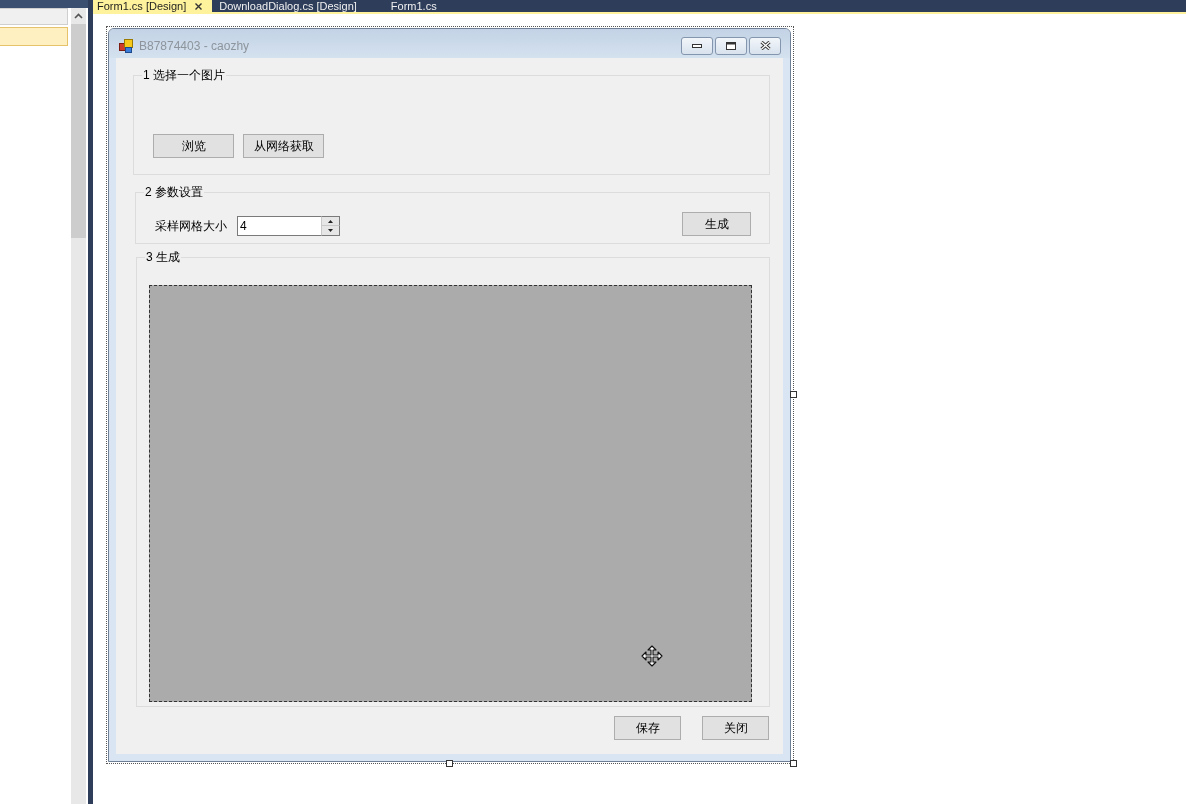  I want to click on move-icon, so click(652, 656).